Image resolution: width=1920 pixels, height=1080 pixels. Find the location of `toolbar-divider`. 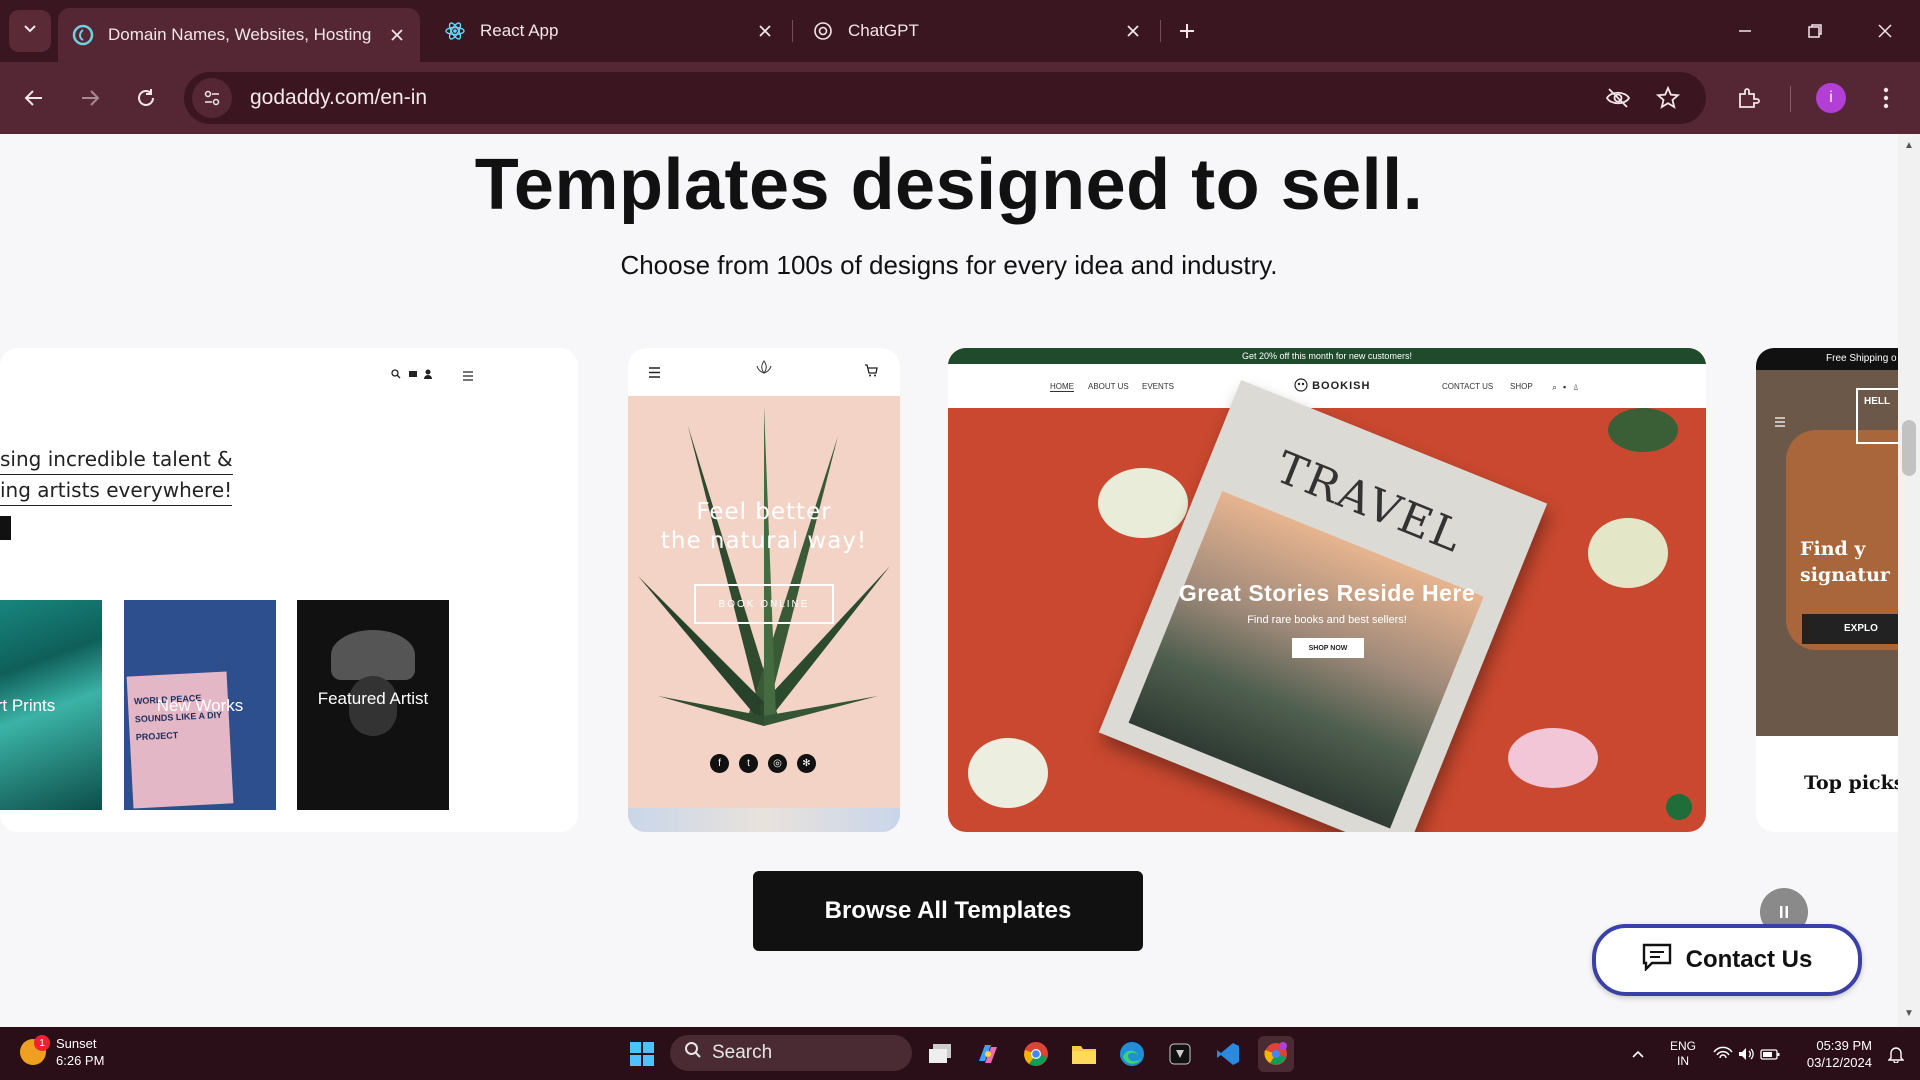

toolbar-divider is located at coordinates (1790, 99).